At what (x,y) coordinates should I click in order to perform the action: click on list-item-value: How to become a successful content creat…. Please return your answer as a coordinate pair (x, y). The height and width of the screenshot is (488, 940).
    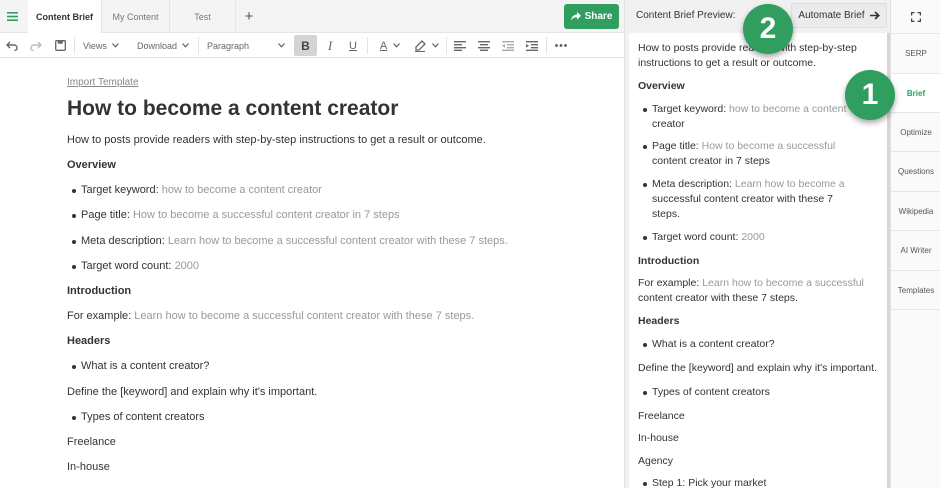
    Looking at the image, I should click on (266, 215).